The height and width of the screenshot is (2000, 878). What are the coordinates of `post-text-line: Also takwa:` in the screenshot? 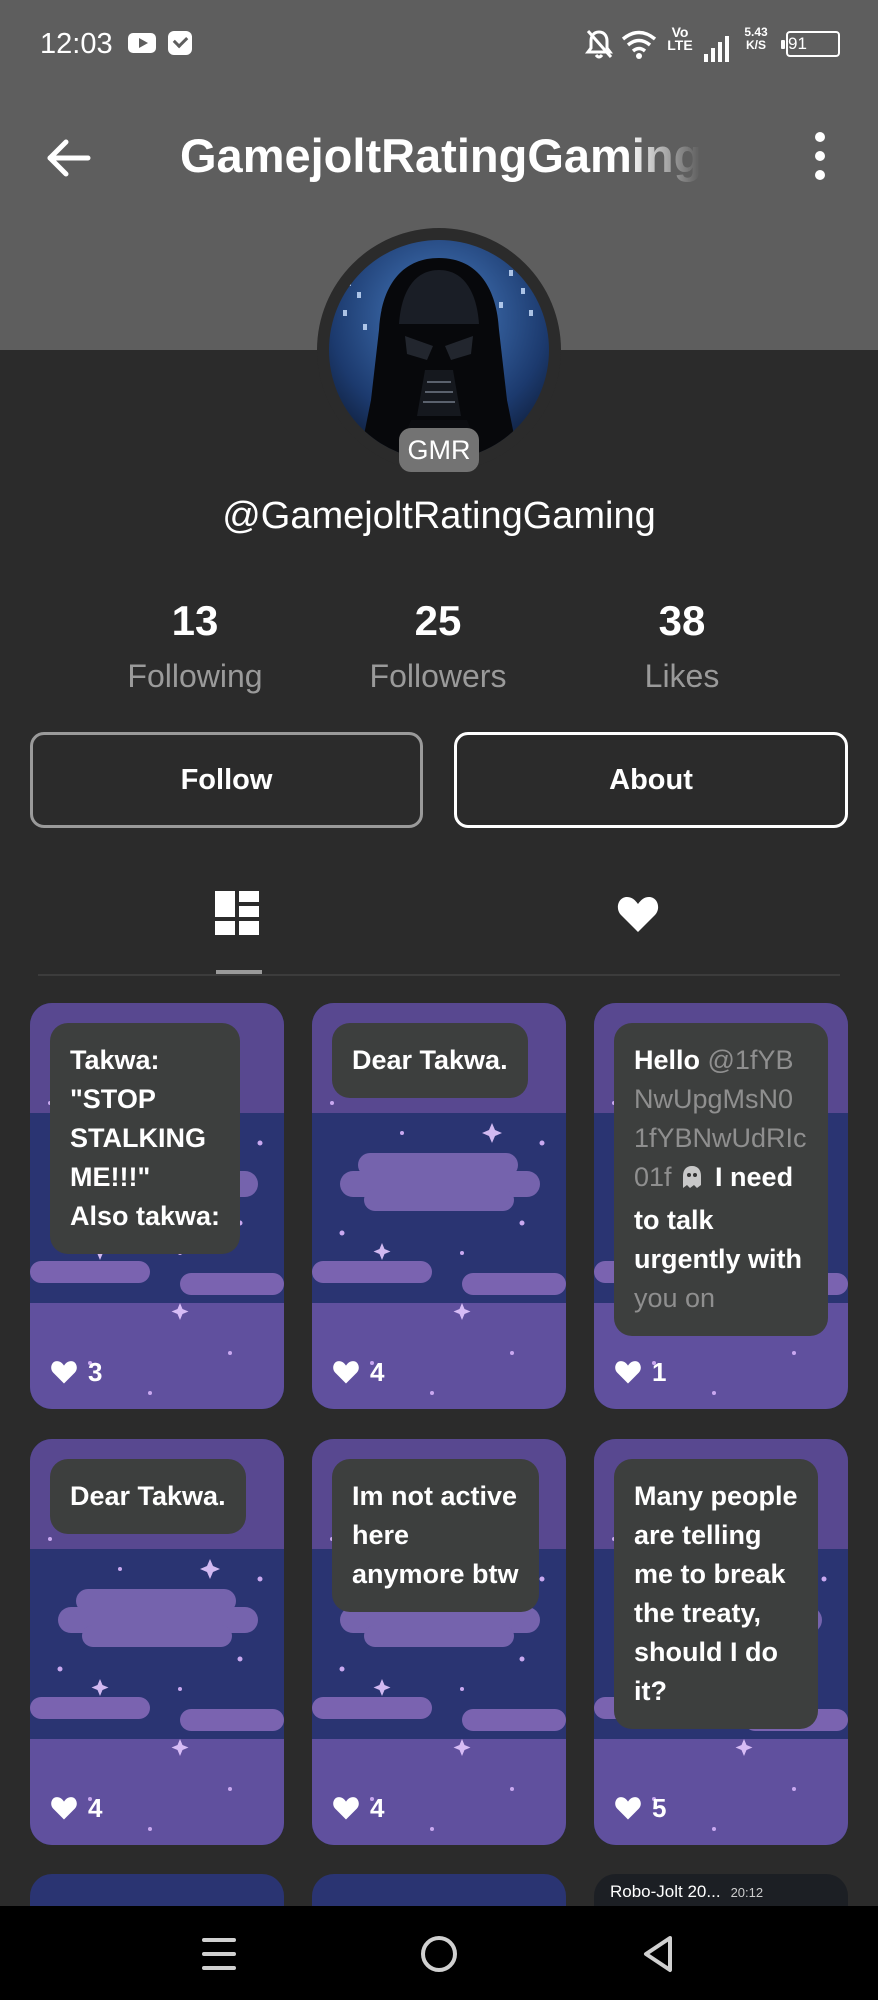 It's located at (145, 1216).